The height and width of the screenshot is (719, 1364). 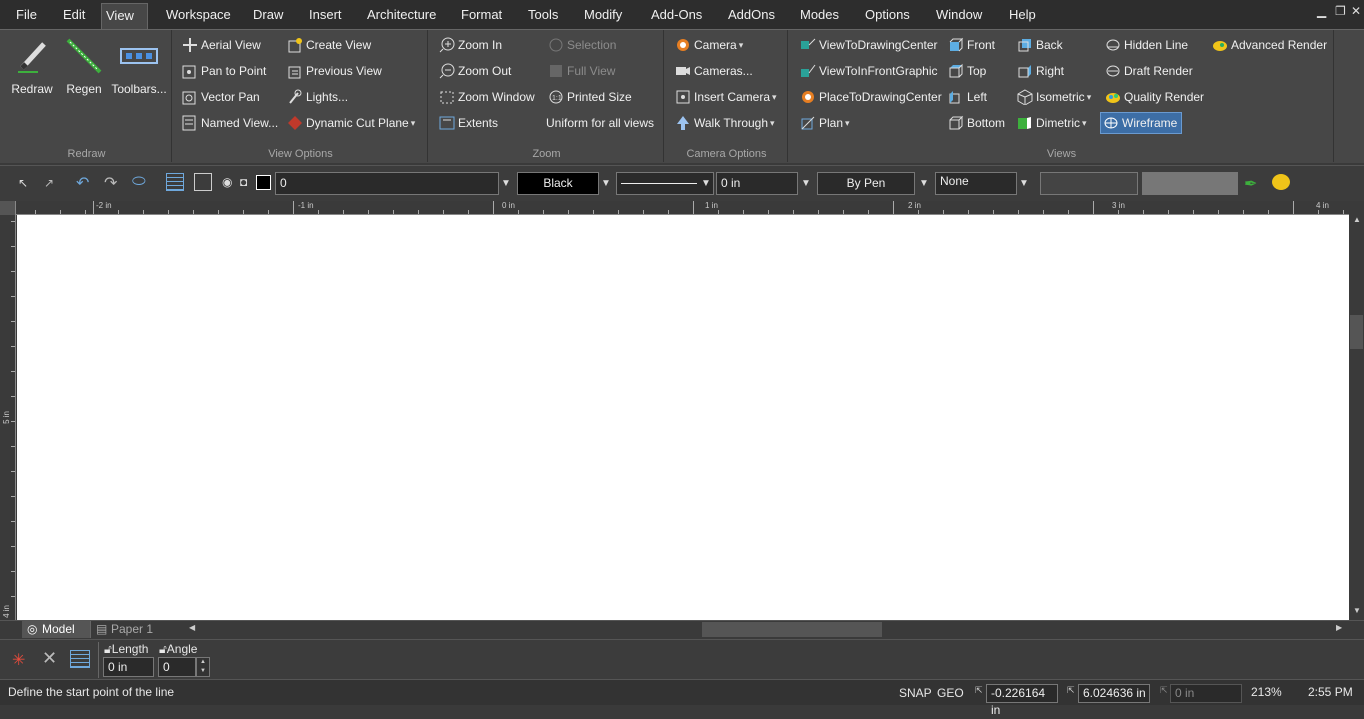 I want to click on redraw-button: Redraw, so click(x=32, y=66).